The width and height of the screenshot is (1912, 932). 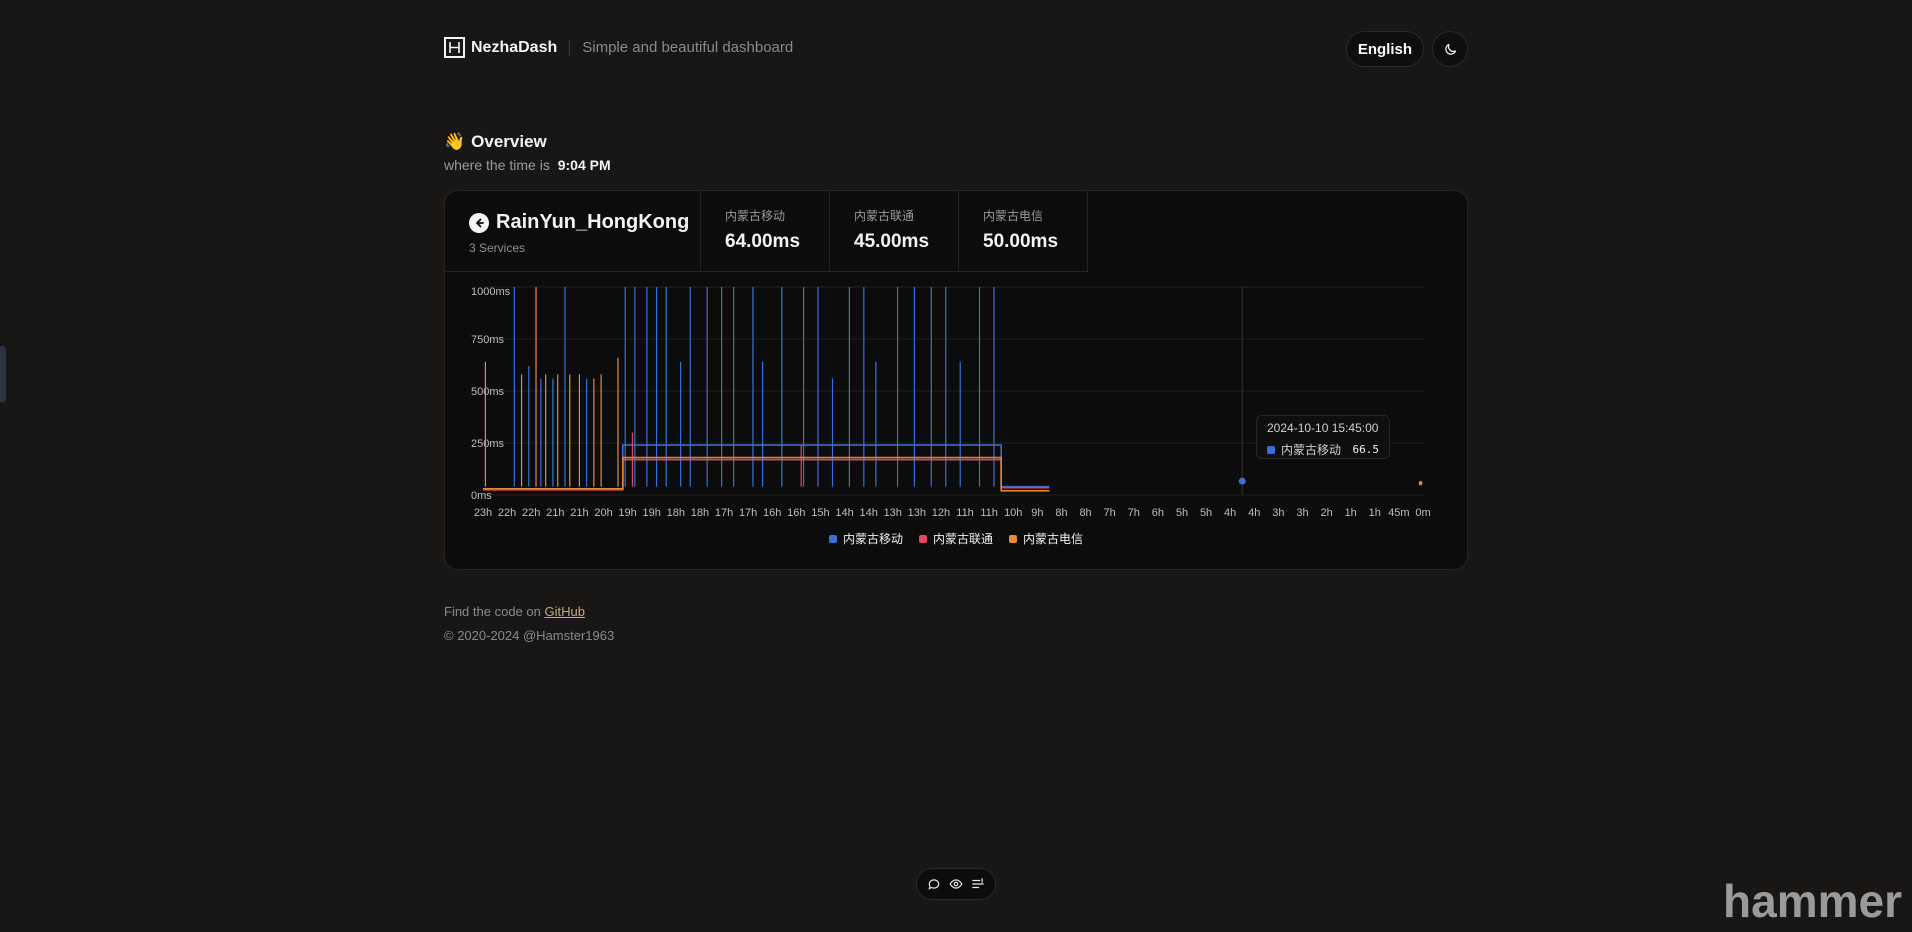 What do you see at coordinates (555, 513) in the screenshot?
I see `x-tick-label: 21h` at bounding box center [555, 513].